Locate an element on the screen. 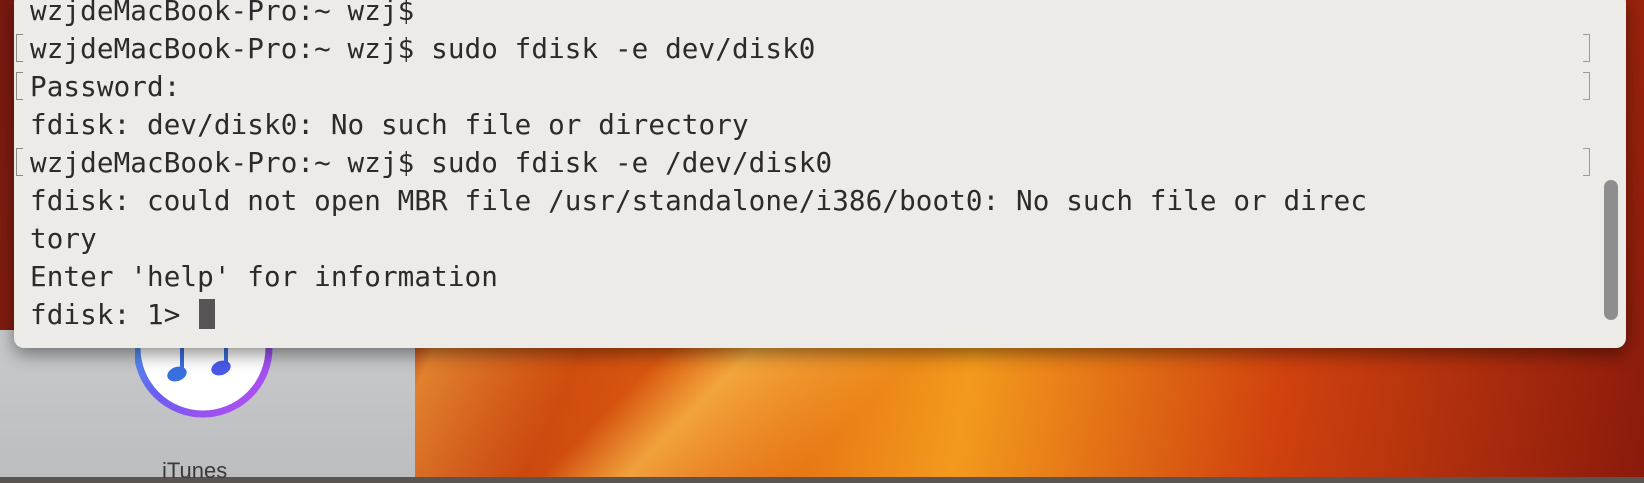 This screenshot has height=483, width=1644. terminal-prompt: fdisk: 1> is located at coordinates (114, 314).